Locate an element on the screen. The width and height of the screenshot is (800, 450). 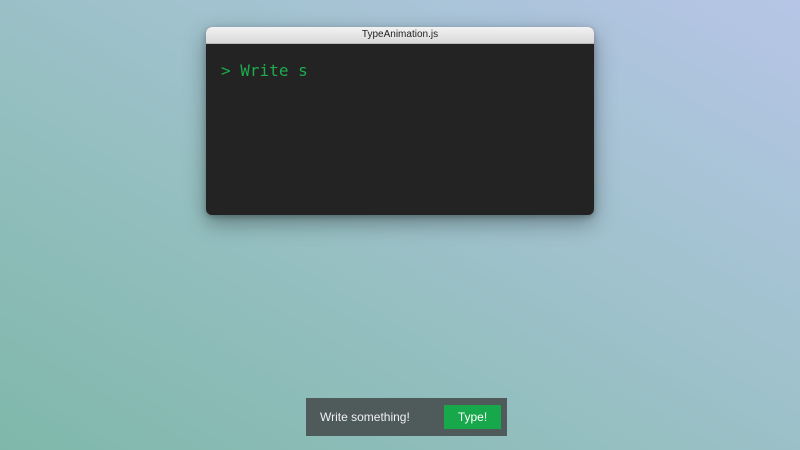
control-bar: Type! is located at coordinates (406, 417).